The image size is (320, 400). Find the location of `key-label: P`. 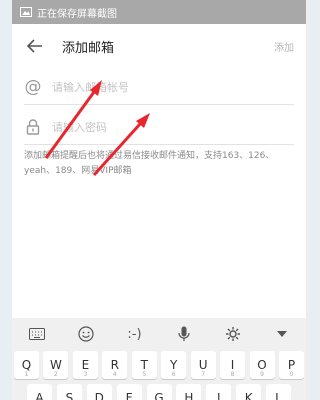

key-label: P is located at coordinates (291, 365).